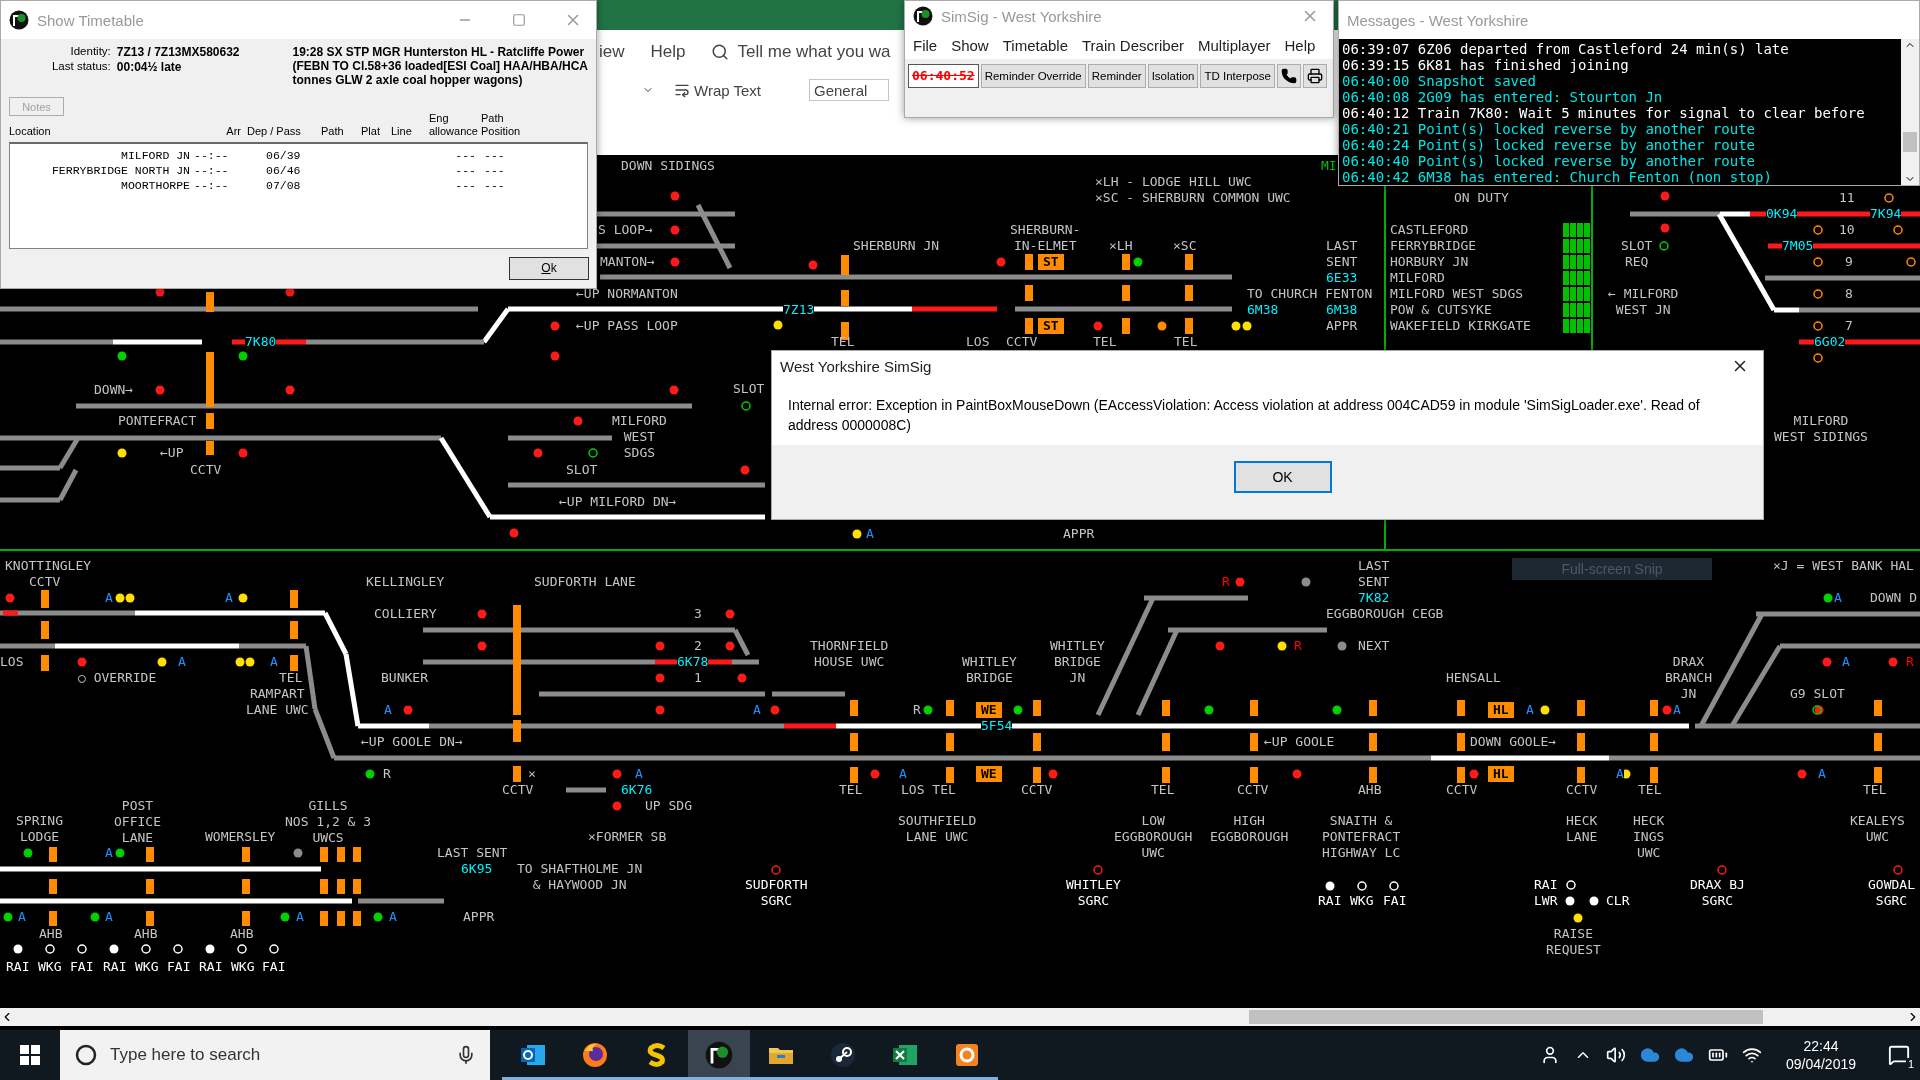 This screenshot has height=1080, width=1920. I want to click on column-header: Line, so click(402, 131).